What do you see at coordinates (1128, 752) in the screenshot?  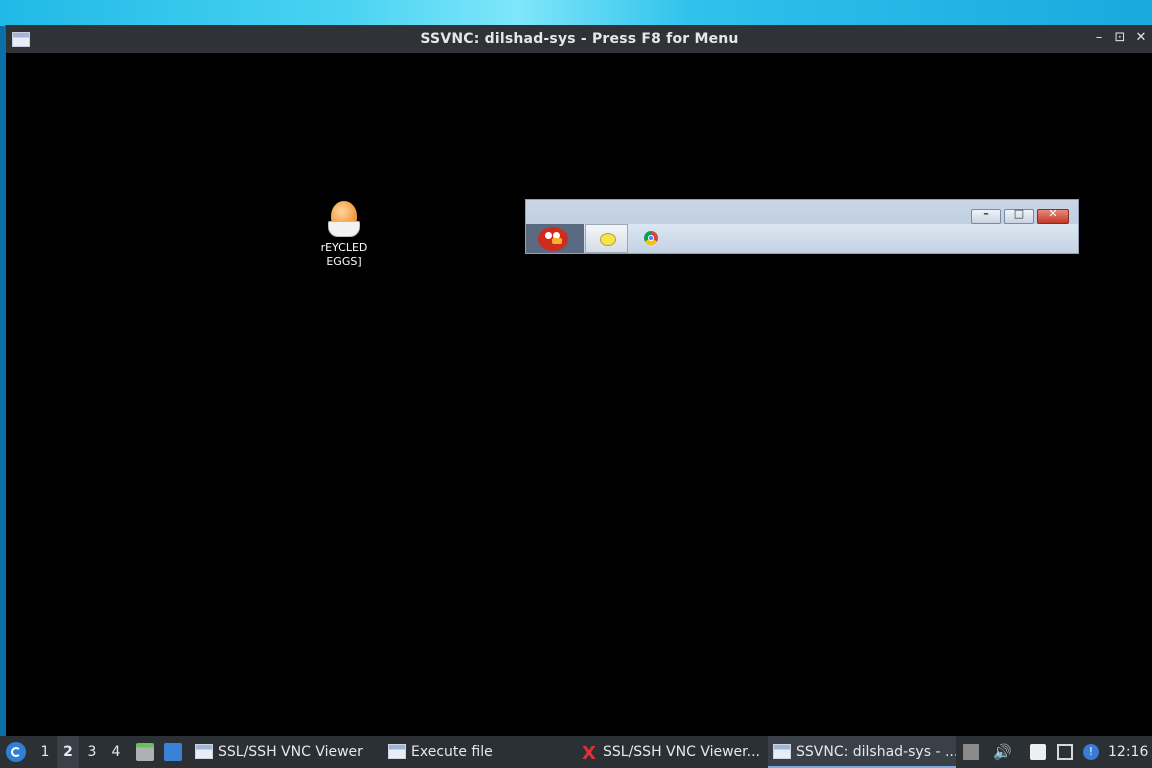 I see `clock: 12:16` at bounding box center [1128, 752].